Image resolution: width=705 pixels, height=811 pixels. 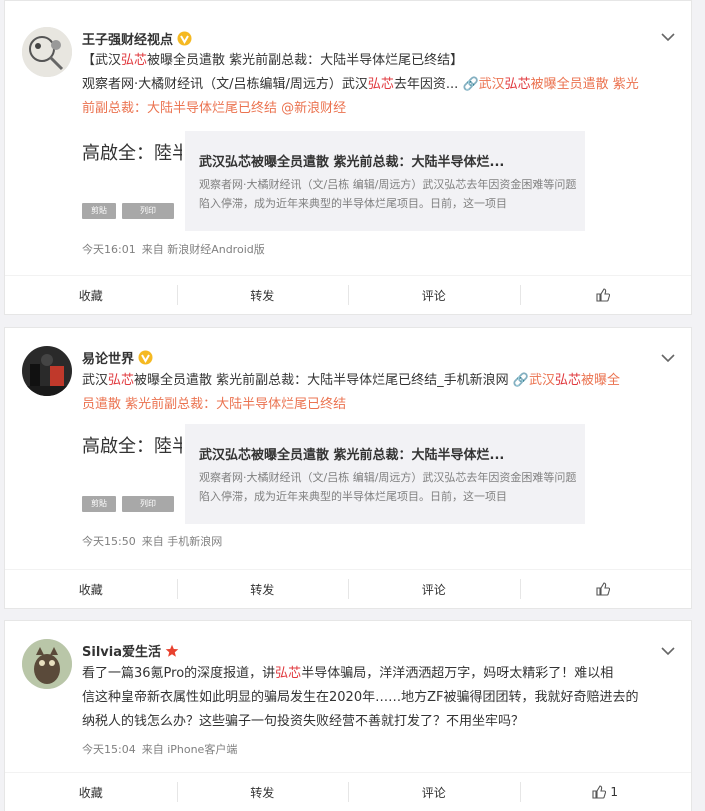 What do you see at coordinates (189, 749) in the screenshot?
I see `post-source: 来自 iPhone客户端` at bounding box center [189, 749].